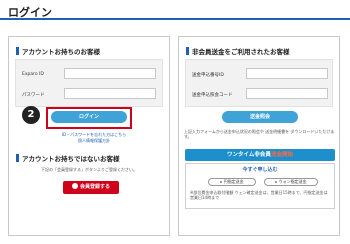 The height and width of the screenshot is (244, 350). Describe the element at coordinates (238, 51) in the screenshot. I see `non-member-heading: 非会員送金をご利用されたお客様` at that location.